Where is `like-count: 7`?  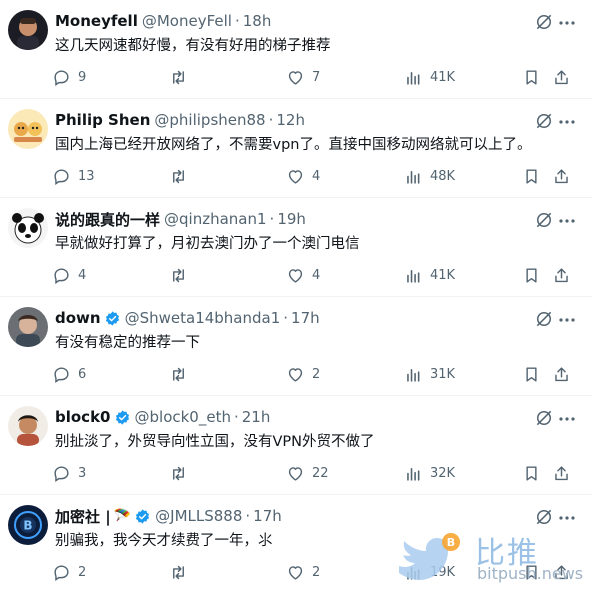 like-count: 7 is located at coordinates (316, 77).